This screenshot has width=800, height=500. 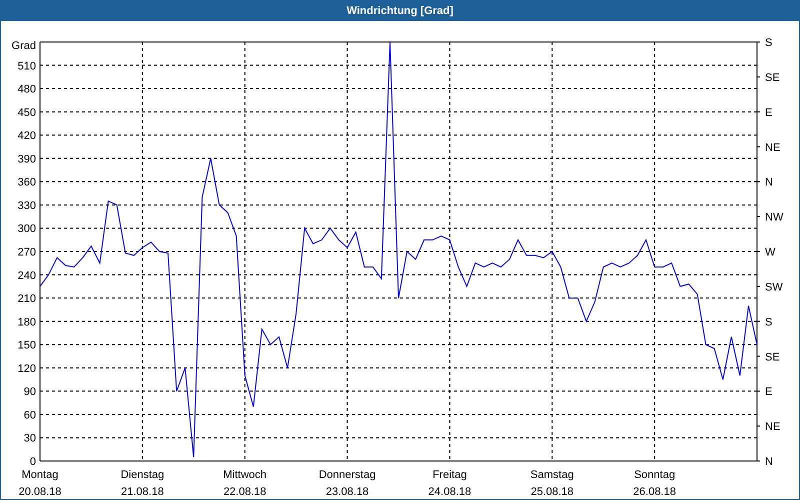 I want to click on date-label: 23.08.18, so click(x=347, y=492).